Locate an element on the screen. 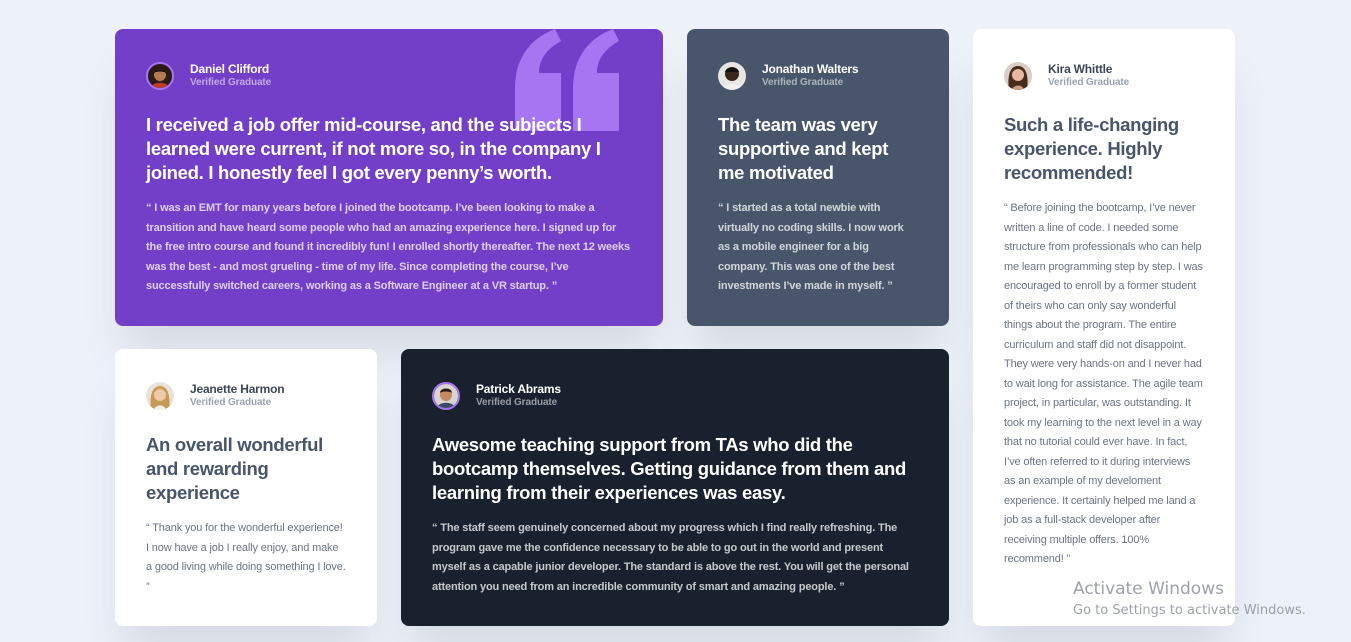 The width and height of the screenshot is (1351, 642). author-name: Jeanette Harmon is located at coordinates (237, 389).